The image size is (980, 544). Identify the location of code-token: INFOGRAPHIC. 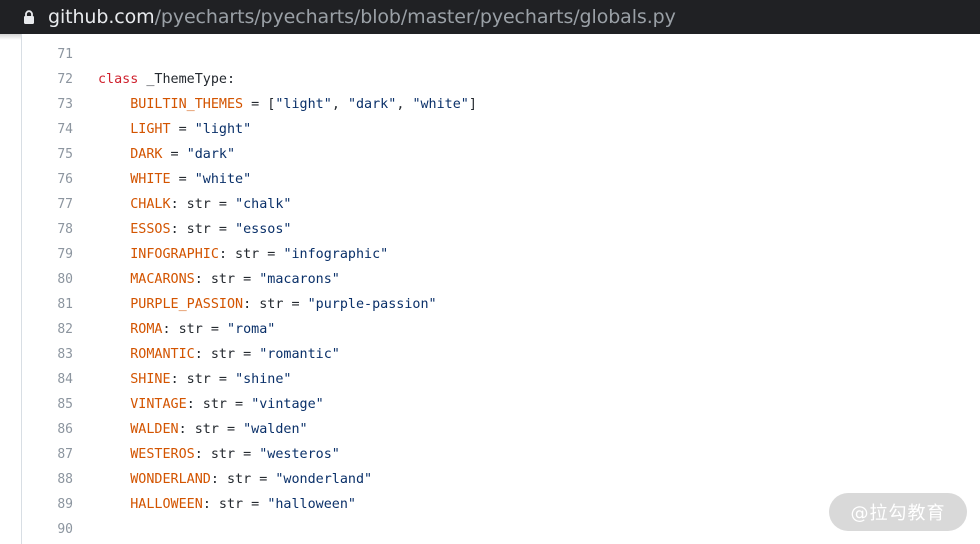
(174, 254).